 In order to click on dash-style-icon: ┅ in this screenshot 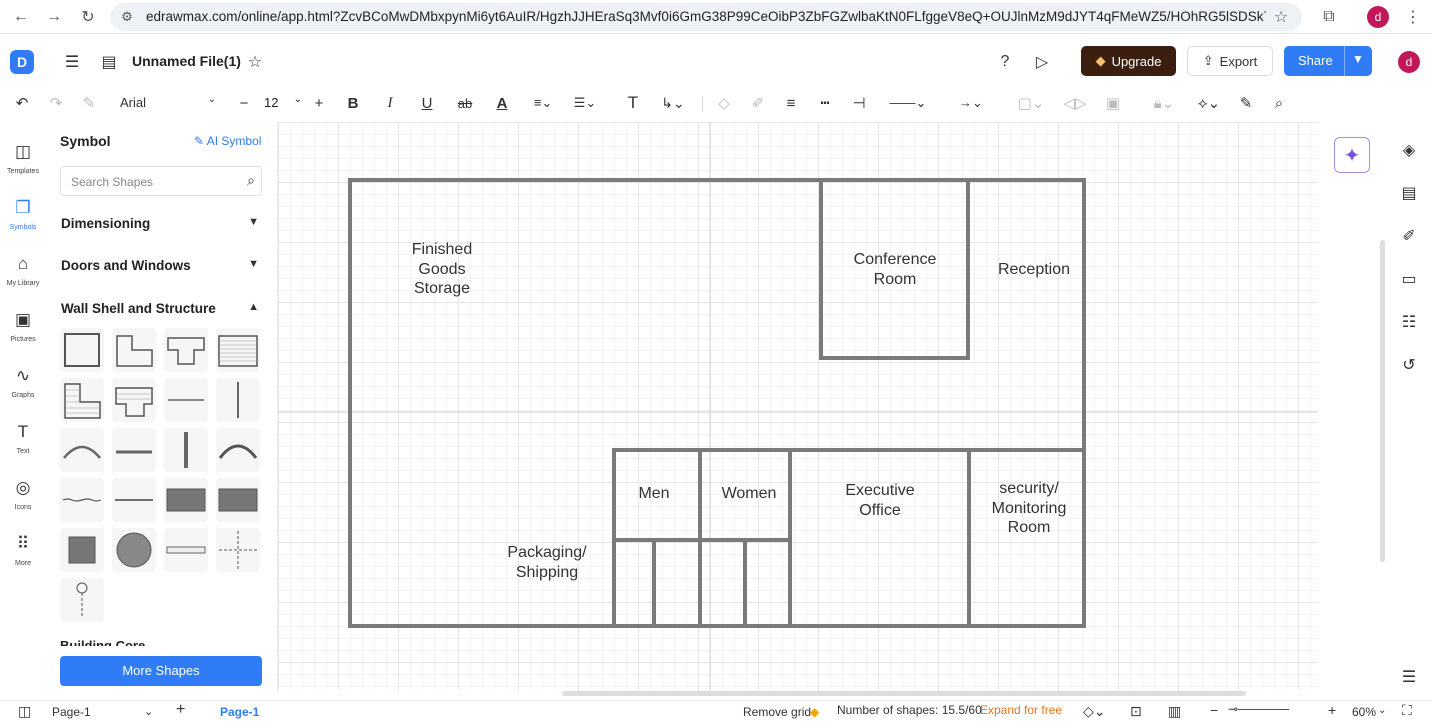, I will do `click(825, 103)`.